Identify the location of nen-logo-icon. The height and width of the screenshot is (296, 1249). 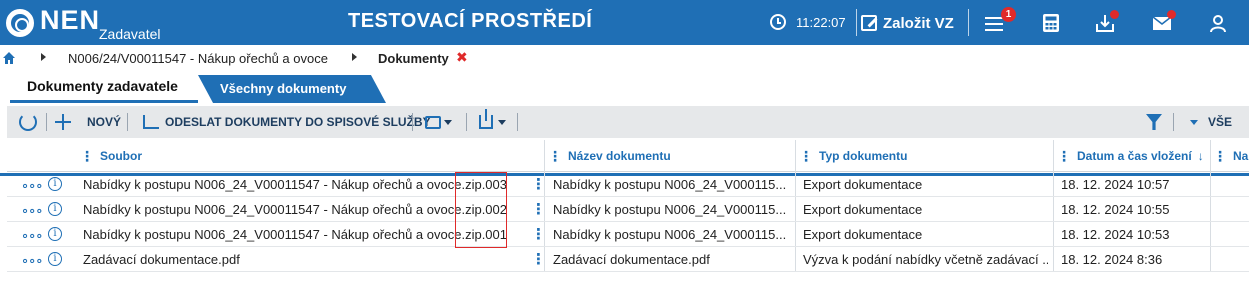
(20, 23).